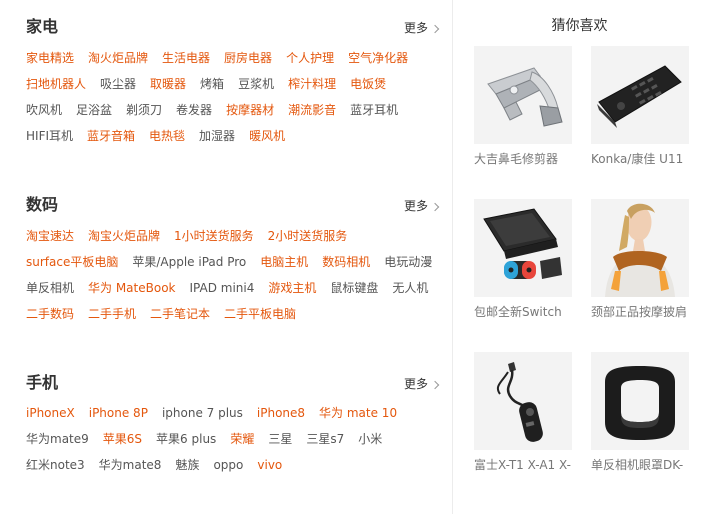 This screenshot has width=706, height=514. Describe the element at coordinates (217, 136) in the screenshot. I see `category-link: 加湿器` at that location.